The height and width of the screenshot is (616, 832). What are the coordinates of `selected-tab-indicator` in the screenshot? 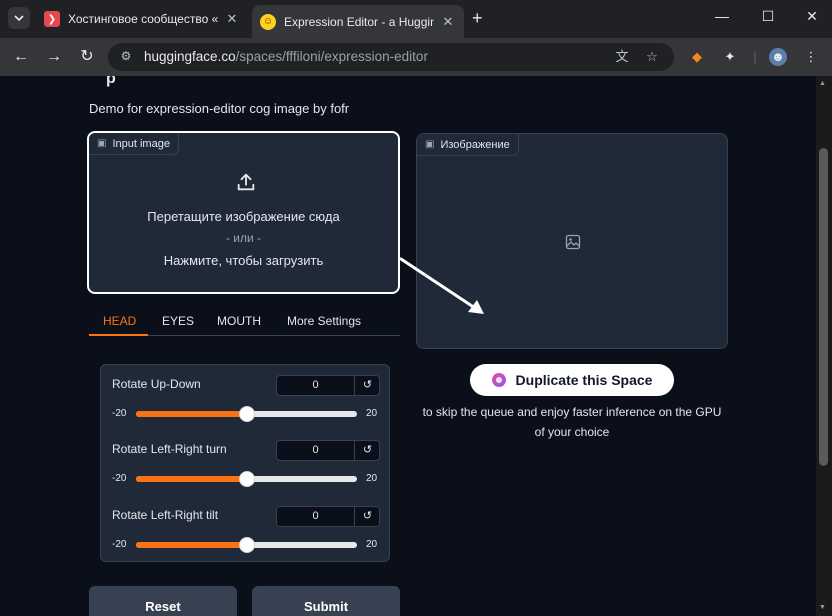 It's located at (118, 335).